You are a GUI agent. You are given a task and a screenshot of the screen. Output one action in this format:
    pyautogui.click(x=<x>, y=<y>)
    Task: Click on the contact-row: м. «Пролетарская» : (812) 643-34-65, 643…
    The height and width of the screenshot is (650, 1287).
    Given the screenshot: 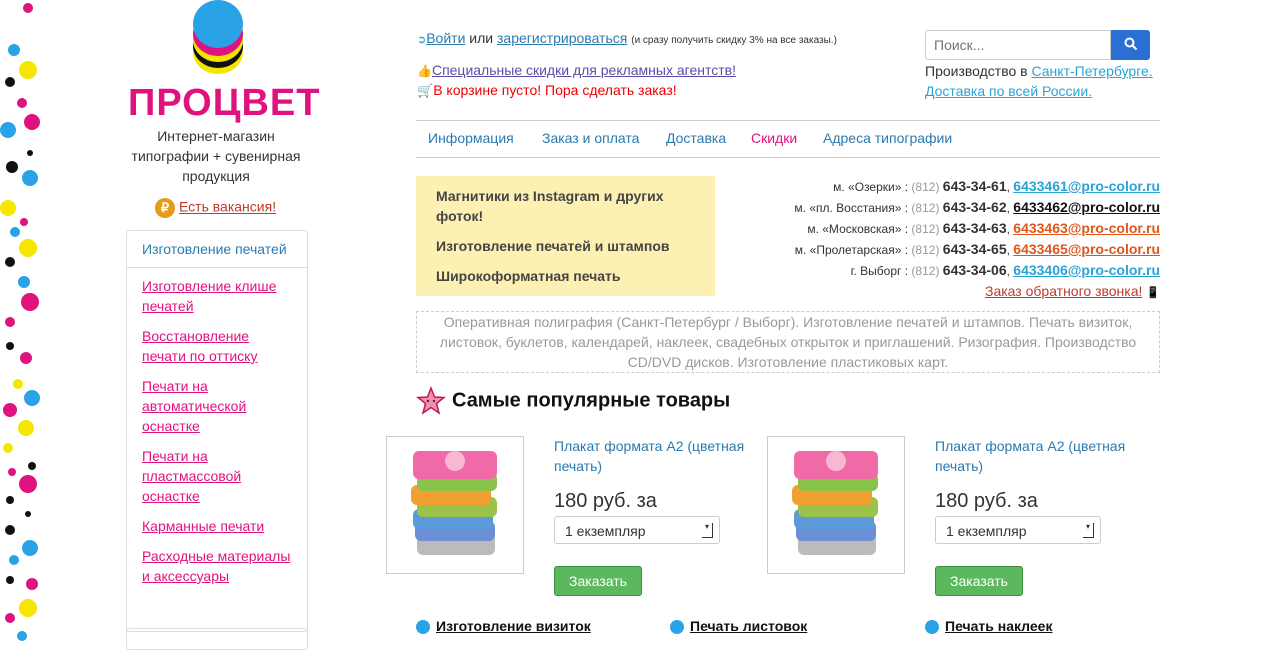 What is the action you would take?
    pyautogui.click(x=977, y=249)
    